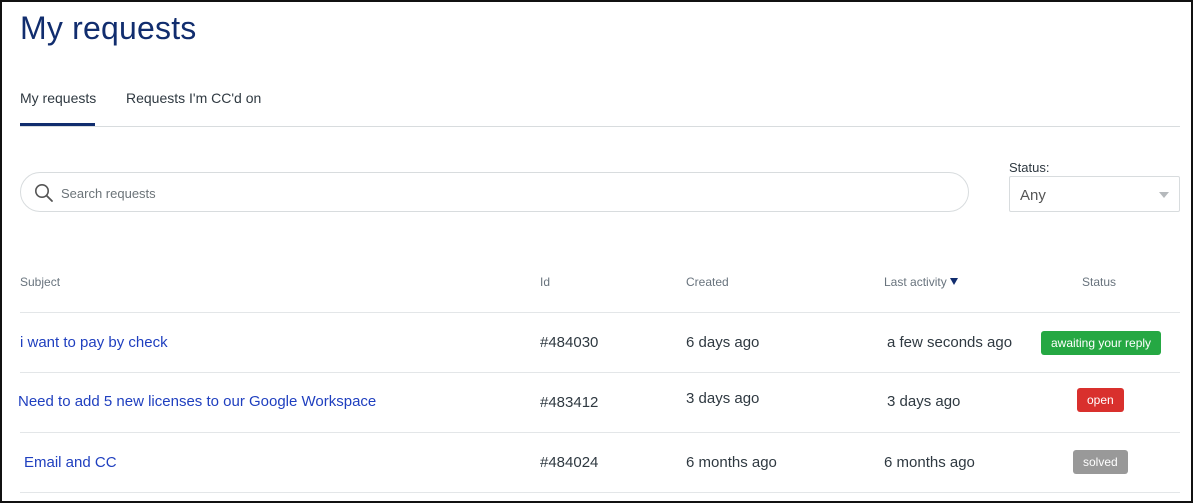  What do you see at coordinates (193, 98) in the screenshot?
I see `tab-requests-cc: Requests I'm CC'd on` at bounding box center [193, 98].